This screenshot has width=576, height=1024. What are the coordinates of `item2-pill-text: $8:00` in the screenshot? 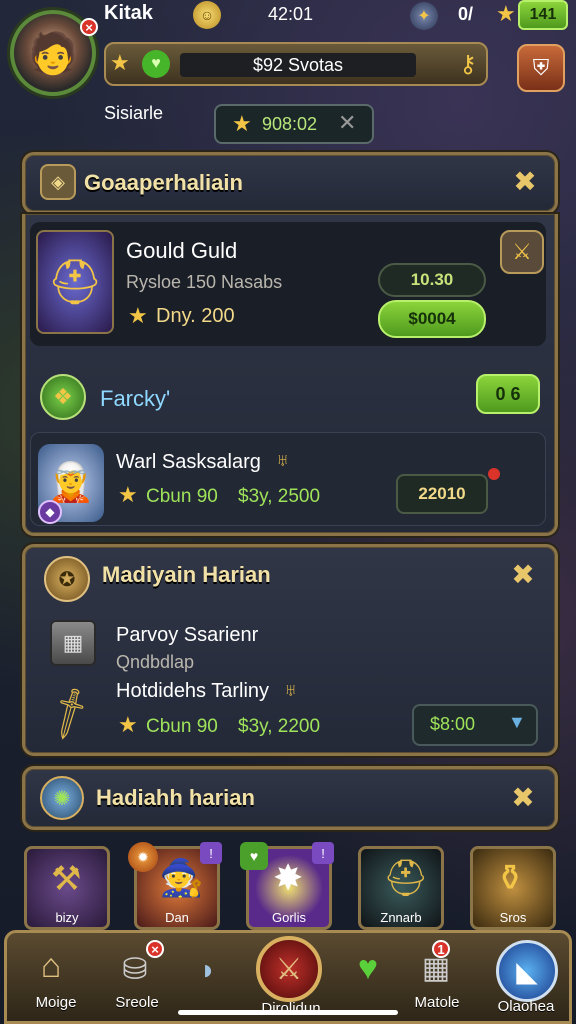 It's located at (453, 724).